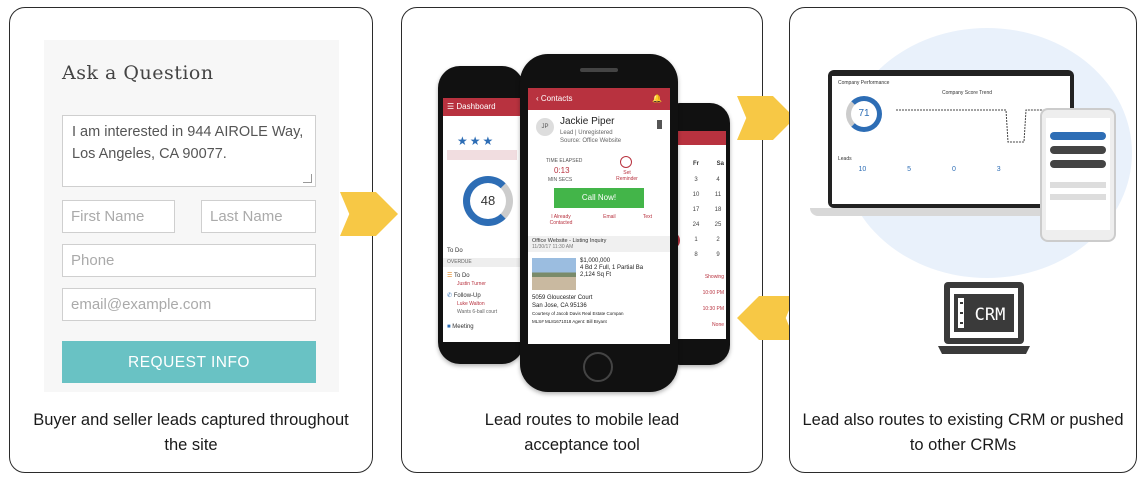 The image size is (1143, 480). Describe the element at coordinates (696, 180) in the screenshot. I see `calendar-day: 3` at that location.